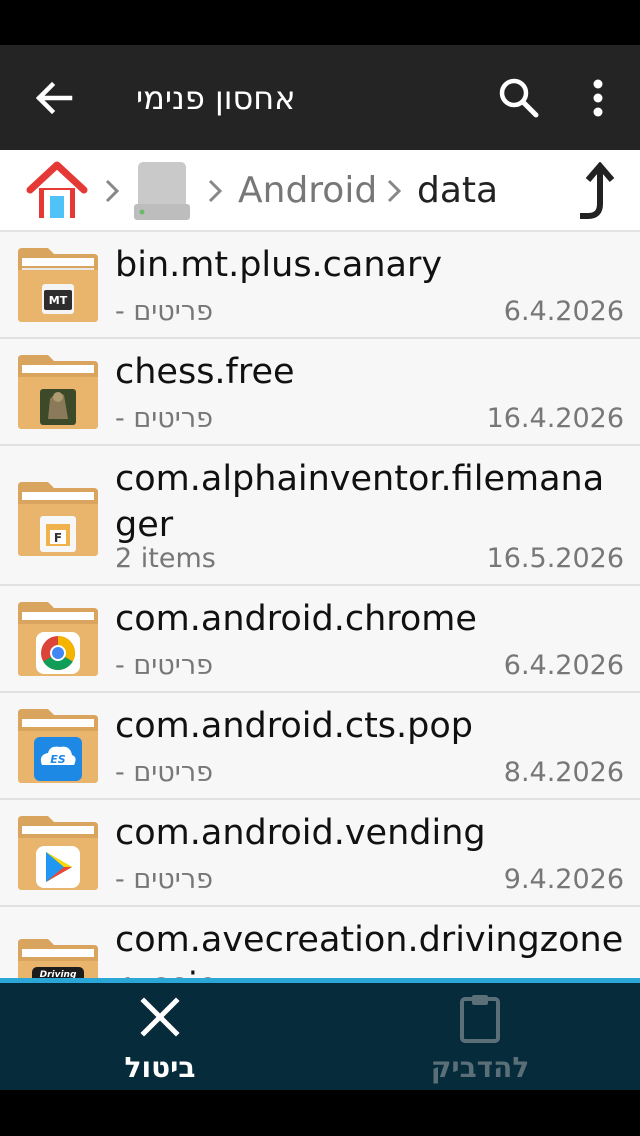  What do you see at coordinates (596, 192) in the screenshot?
I see `parent-folder-icon` at bounding box center [596, 192].